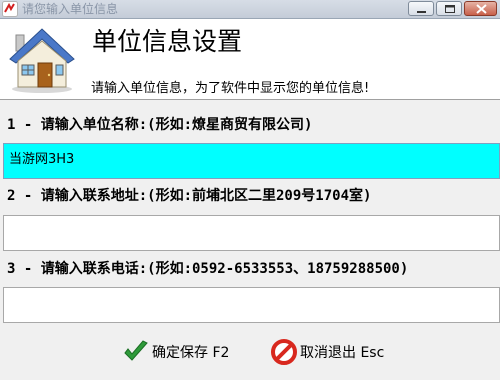 This screenshot has height=380, width=500. What do you see at coordinates (421, 12) in the screenshot?
I see `minimize-icon` at bounding box center [421, 12].